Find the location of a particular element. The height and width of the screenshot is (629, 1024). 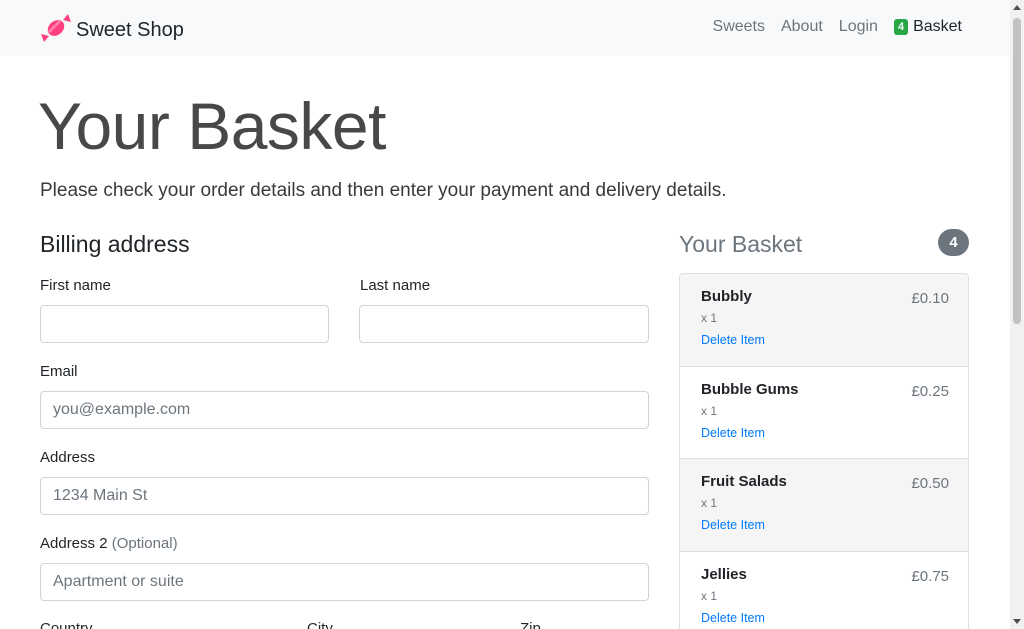

scroll-down-arrow-icon is located at coordinates (1017, 621).